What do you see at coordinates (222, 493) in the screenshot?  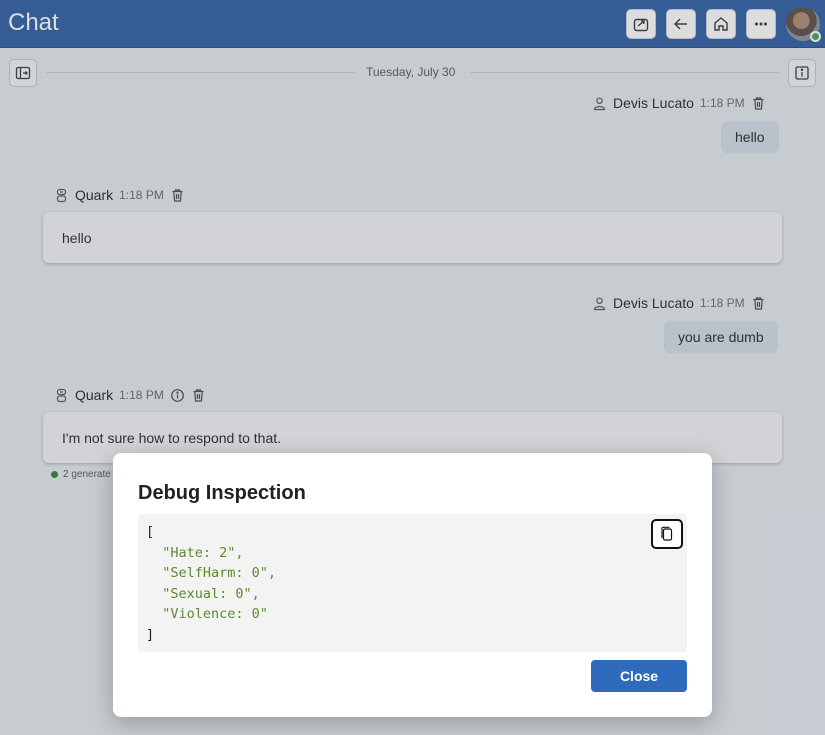 I see `dialog-title: Debug Inspection` at bounding box center [222, 493].